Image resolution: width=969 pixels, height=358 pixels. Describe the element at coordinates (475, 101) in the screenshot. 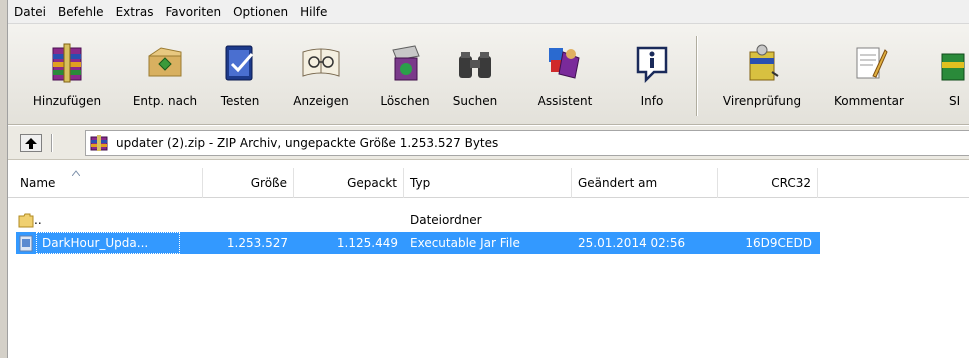

I see `find-label: Suchen` at that location.